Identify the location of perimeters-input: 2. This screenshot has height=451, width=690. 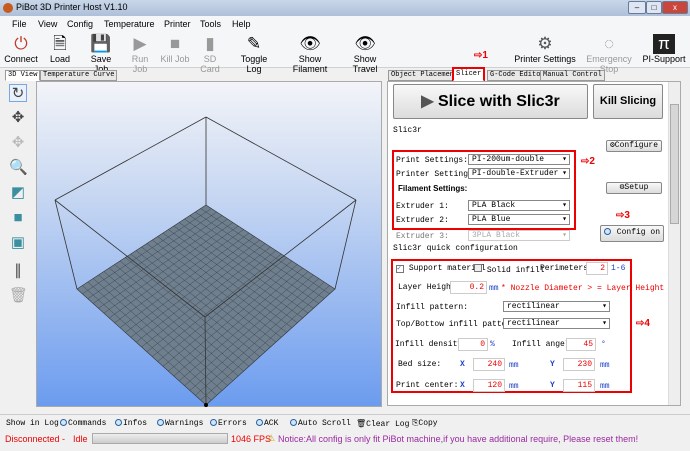
(597, 268).